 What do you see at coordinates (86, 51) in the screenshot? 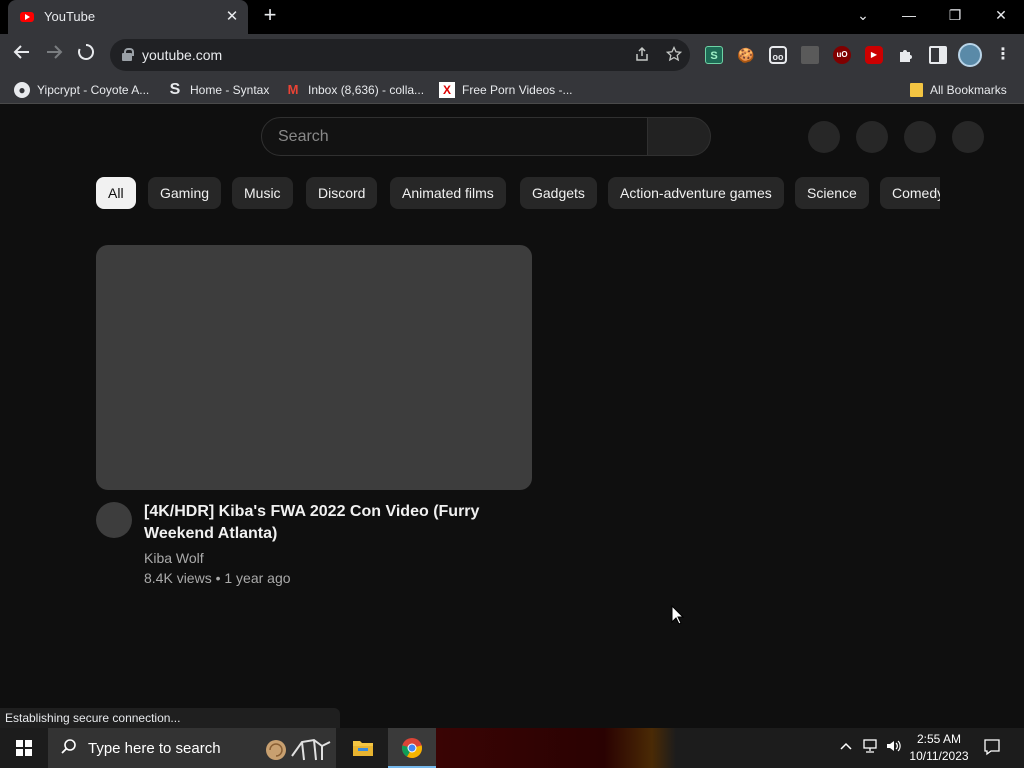
I see `loading-spinner-icon` at bounding box center [86, 51].